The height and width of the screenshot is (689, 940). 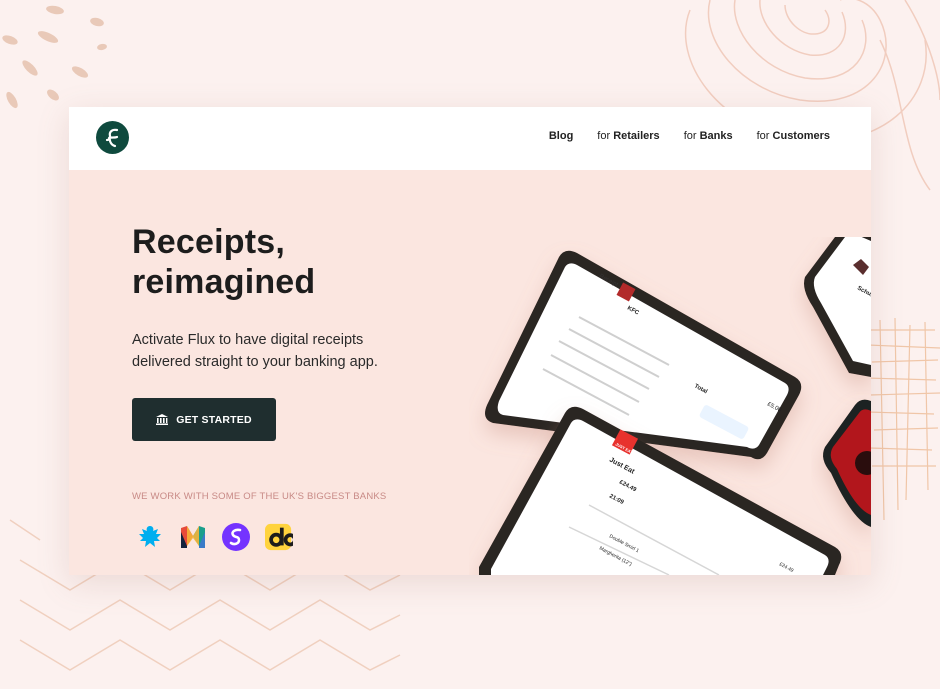 What do you see at coordinates (837, 307) in the screenshot?
I see `phone-schuh-receipt: Schuh` at bounding box center [837, 307].